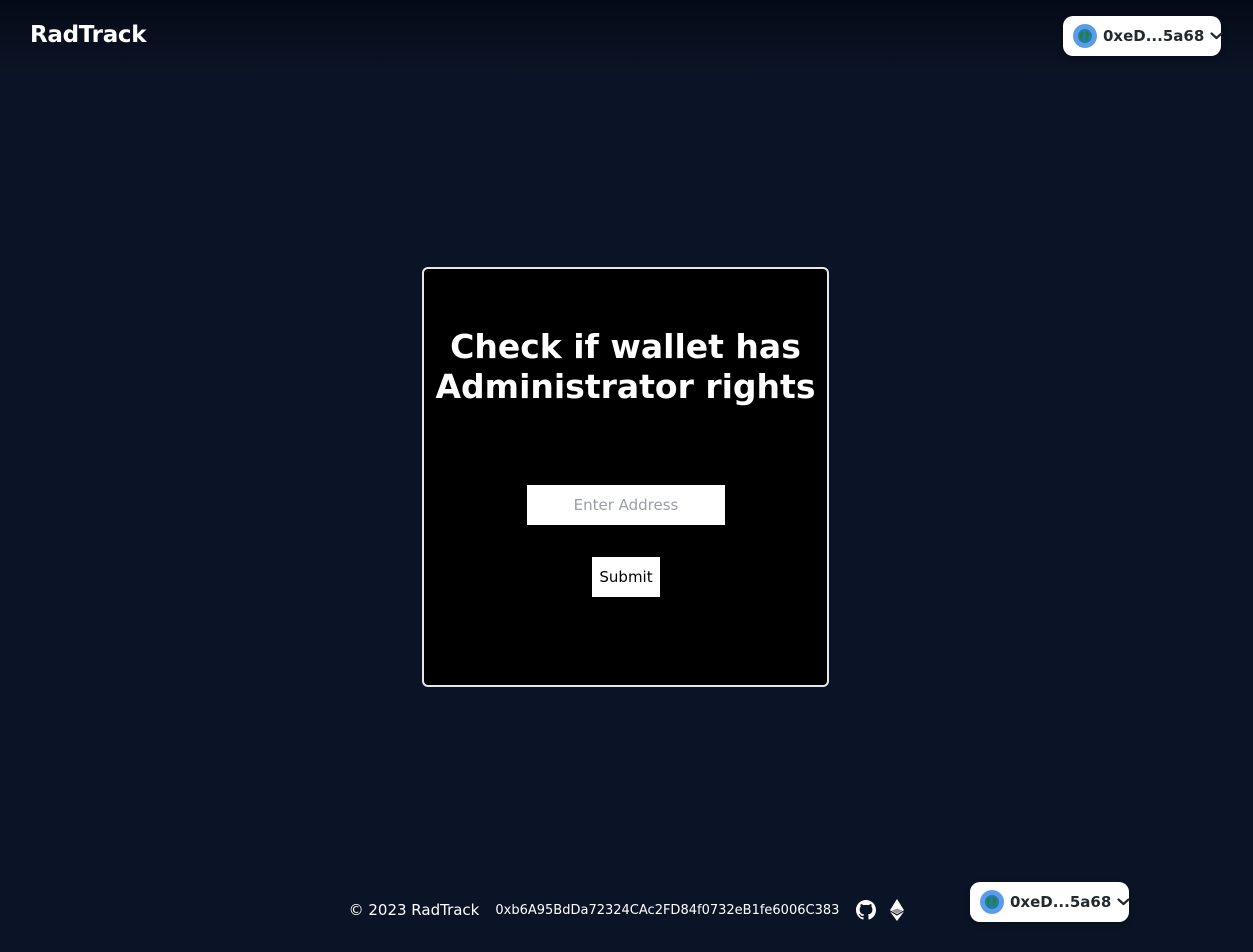  Describe the element at coordinates (626, 577) in the screenshot. I see `submit-button: Submit` at that location.